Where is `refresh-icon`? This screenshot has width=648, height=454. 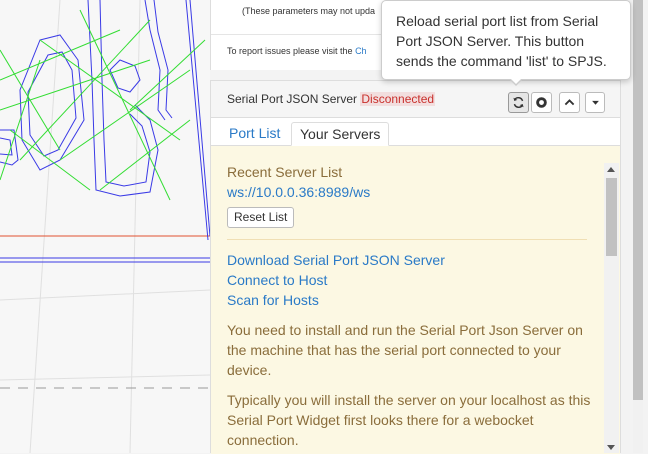 refresh-icon is located at coordinates (518, 102).